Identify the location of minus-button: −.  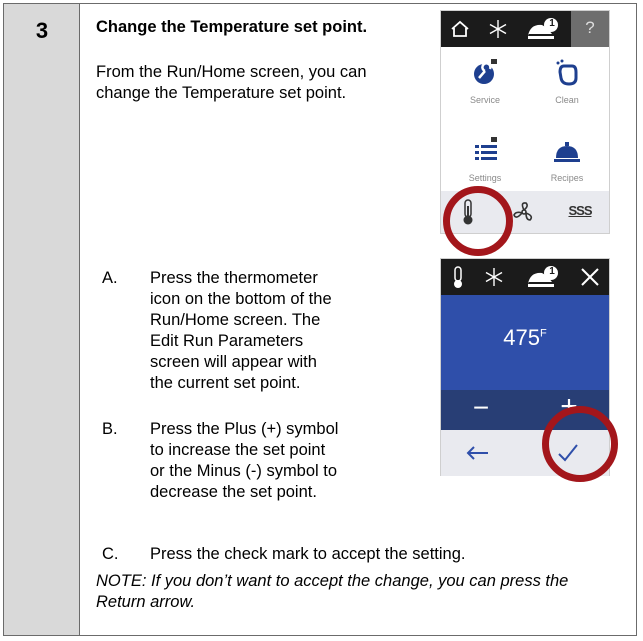
(481, 408).